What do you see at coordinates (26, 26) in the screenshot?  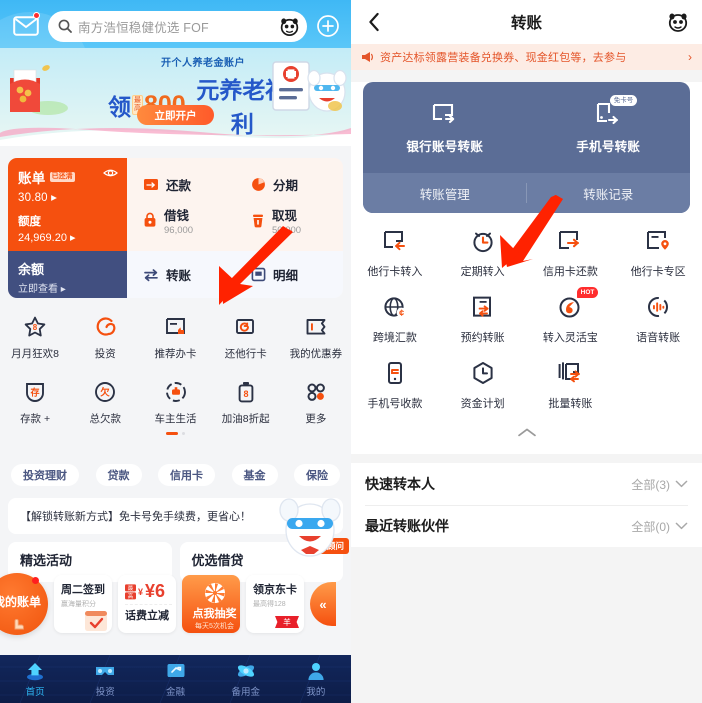 I see `mail-icon` at bounding box center [26, 26].